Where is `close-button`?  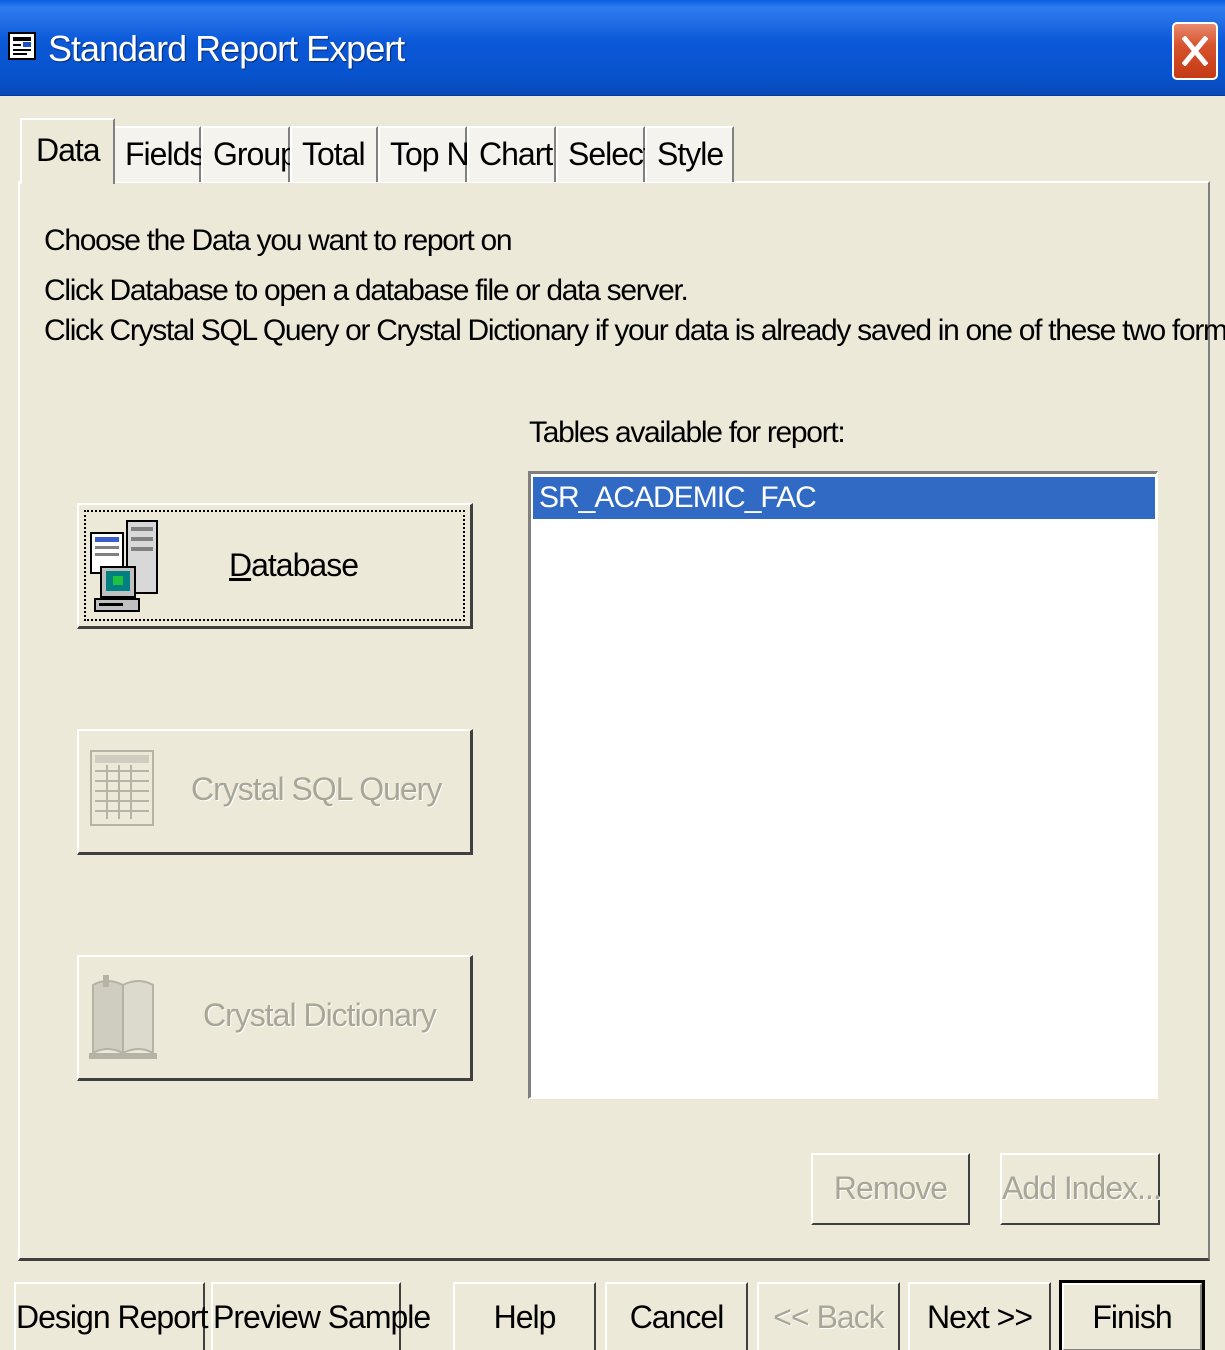
close-button is located at coordinates (1195, 51).